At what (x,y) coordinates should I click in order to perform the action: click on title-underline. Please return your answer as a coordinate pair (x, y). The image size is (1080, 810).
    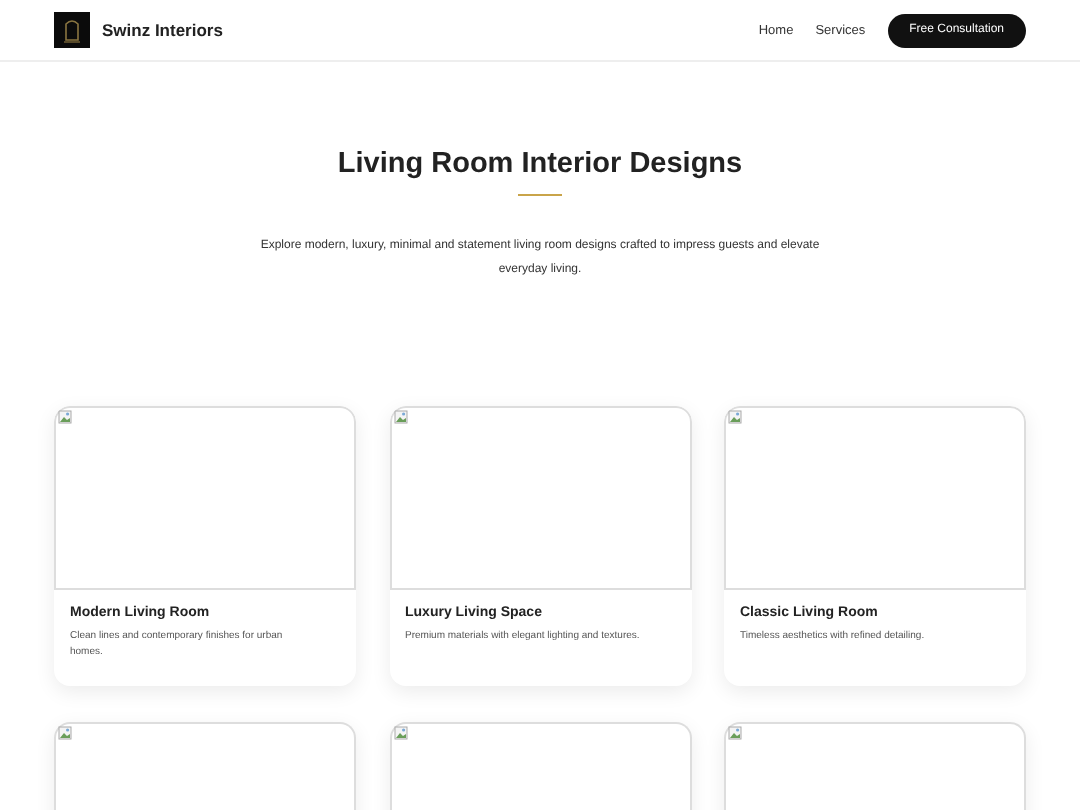
    Looking at the image, I should click on (540, 195).